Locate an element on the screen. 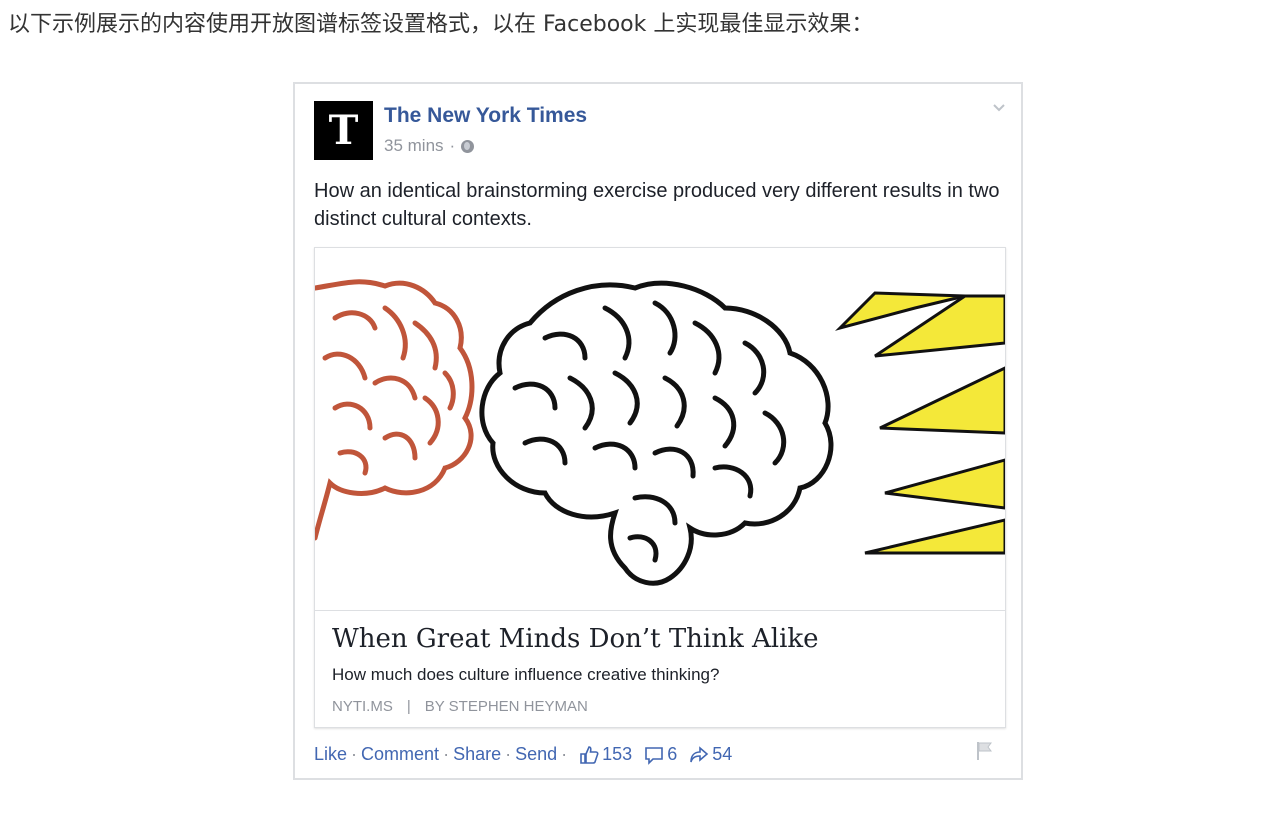 The height and width of the screenshot is (823, 1280). post-time: 35 mins is located at coordinates (414, 146).